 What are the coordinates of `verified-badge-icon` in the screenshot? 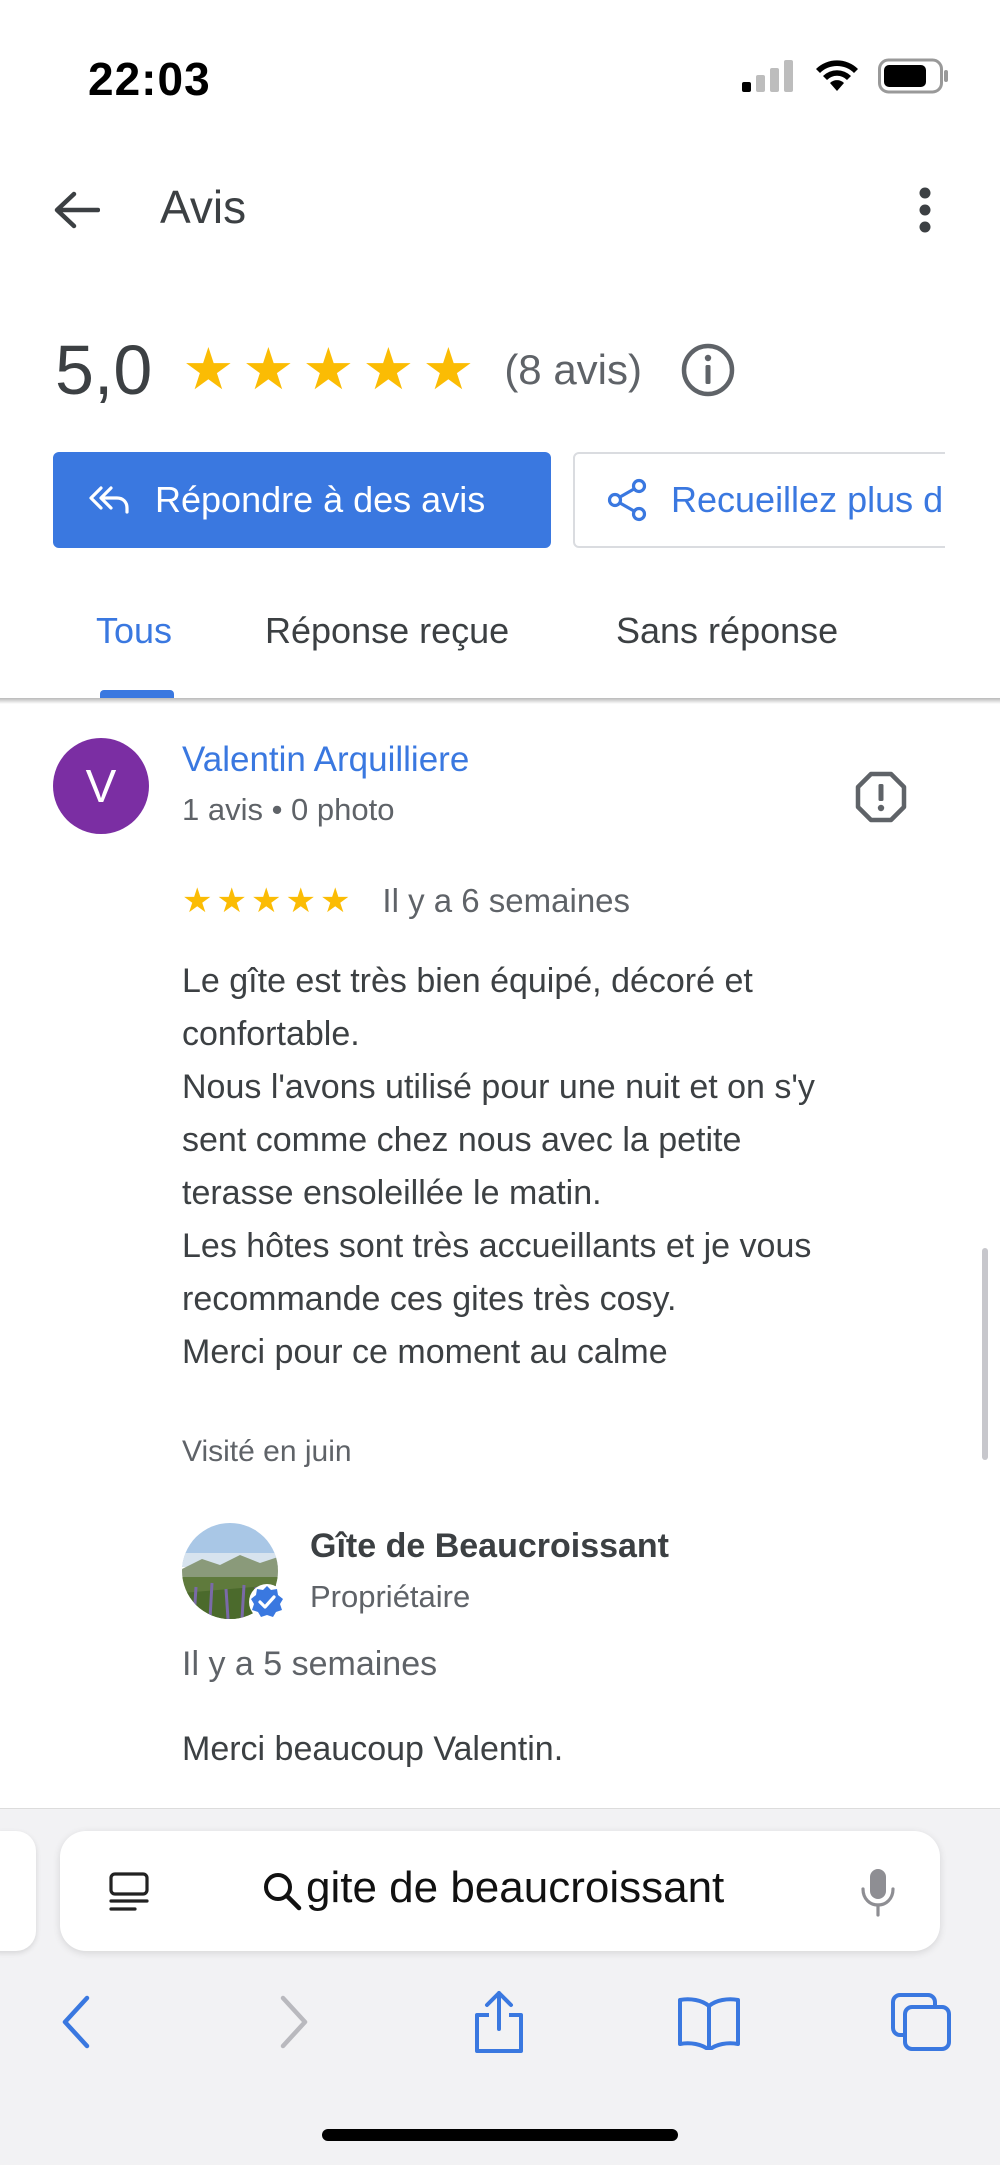 It's located at (267, 1602).